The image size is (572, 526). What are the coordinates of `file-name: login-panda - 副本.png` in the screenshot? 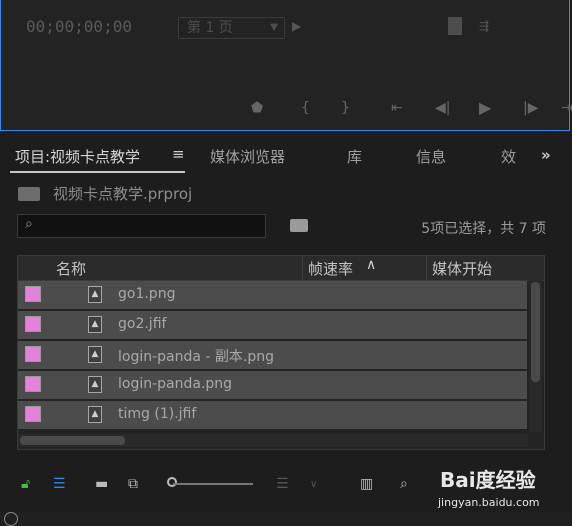 It's located at (196, 357).